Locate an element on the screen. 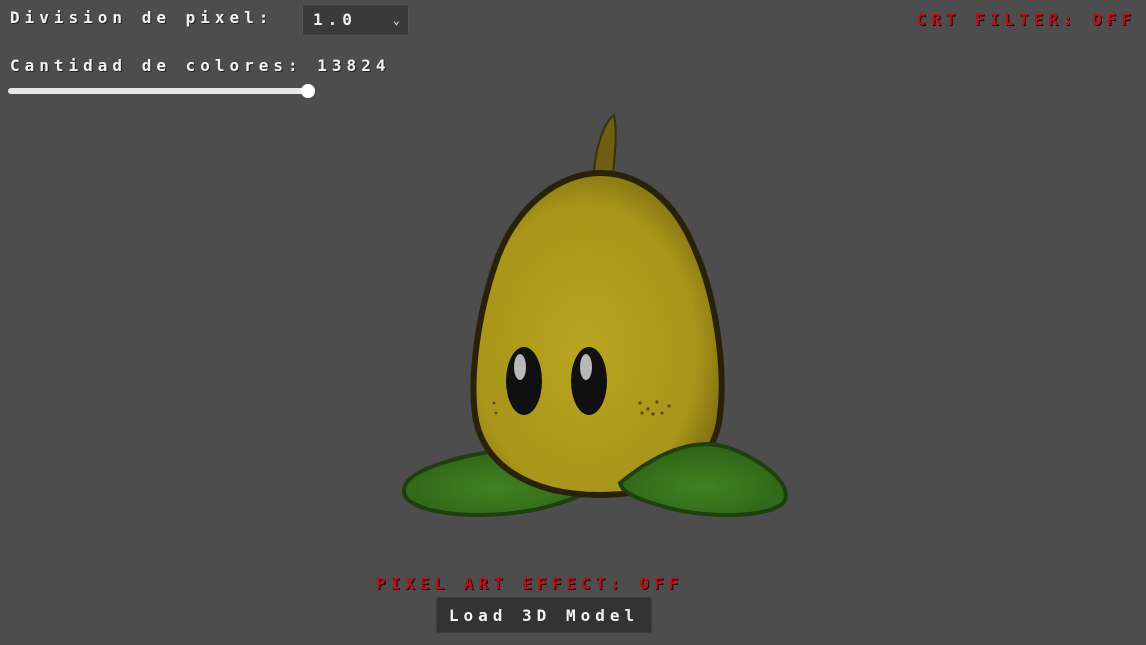 The image size is (1146, 645). left-eye-shape is located at coordinates (524, 381).